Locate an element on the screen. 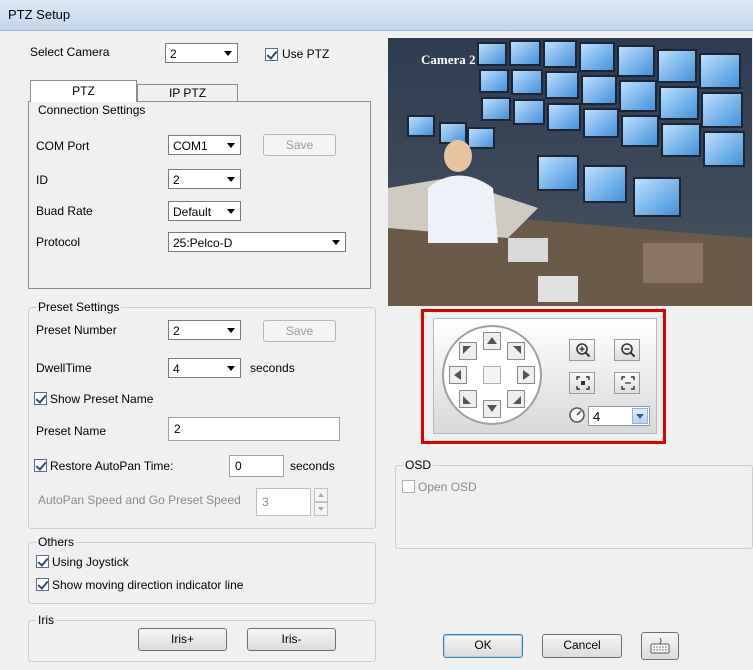 The height and width of the screenshot is (670, 753). title-bar: PTZ Setup is located at coordinates (376, 15).